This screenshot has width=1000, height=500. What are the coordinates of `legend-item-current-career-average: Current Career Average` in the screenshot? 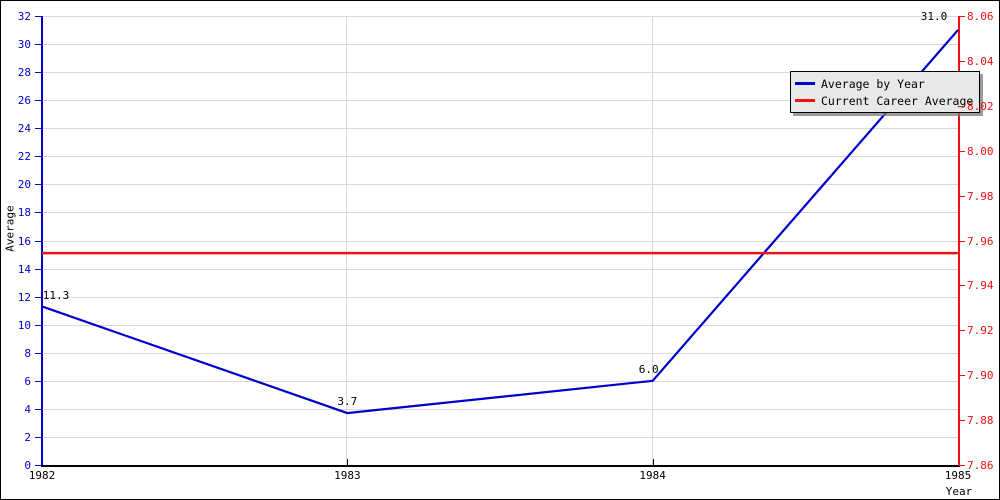 It's located at (884, 100).